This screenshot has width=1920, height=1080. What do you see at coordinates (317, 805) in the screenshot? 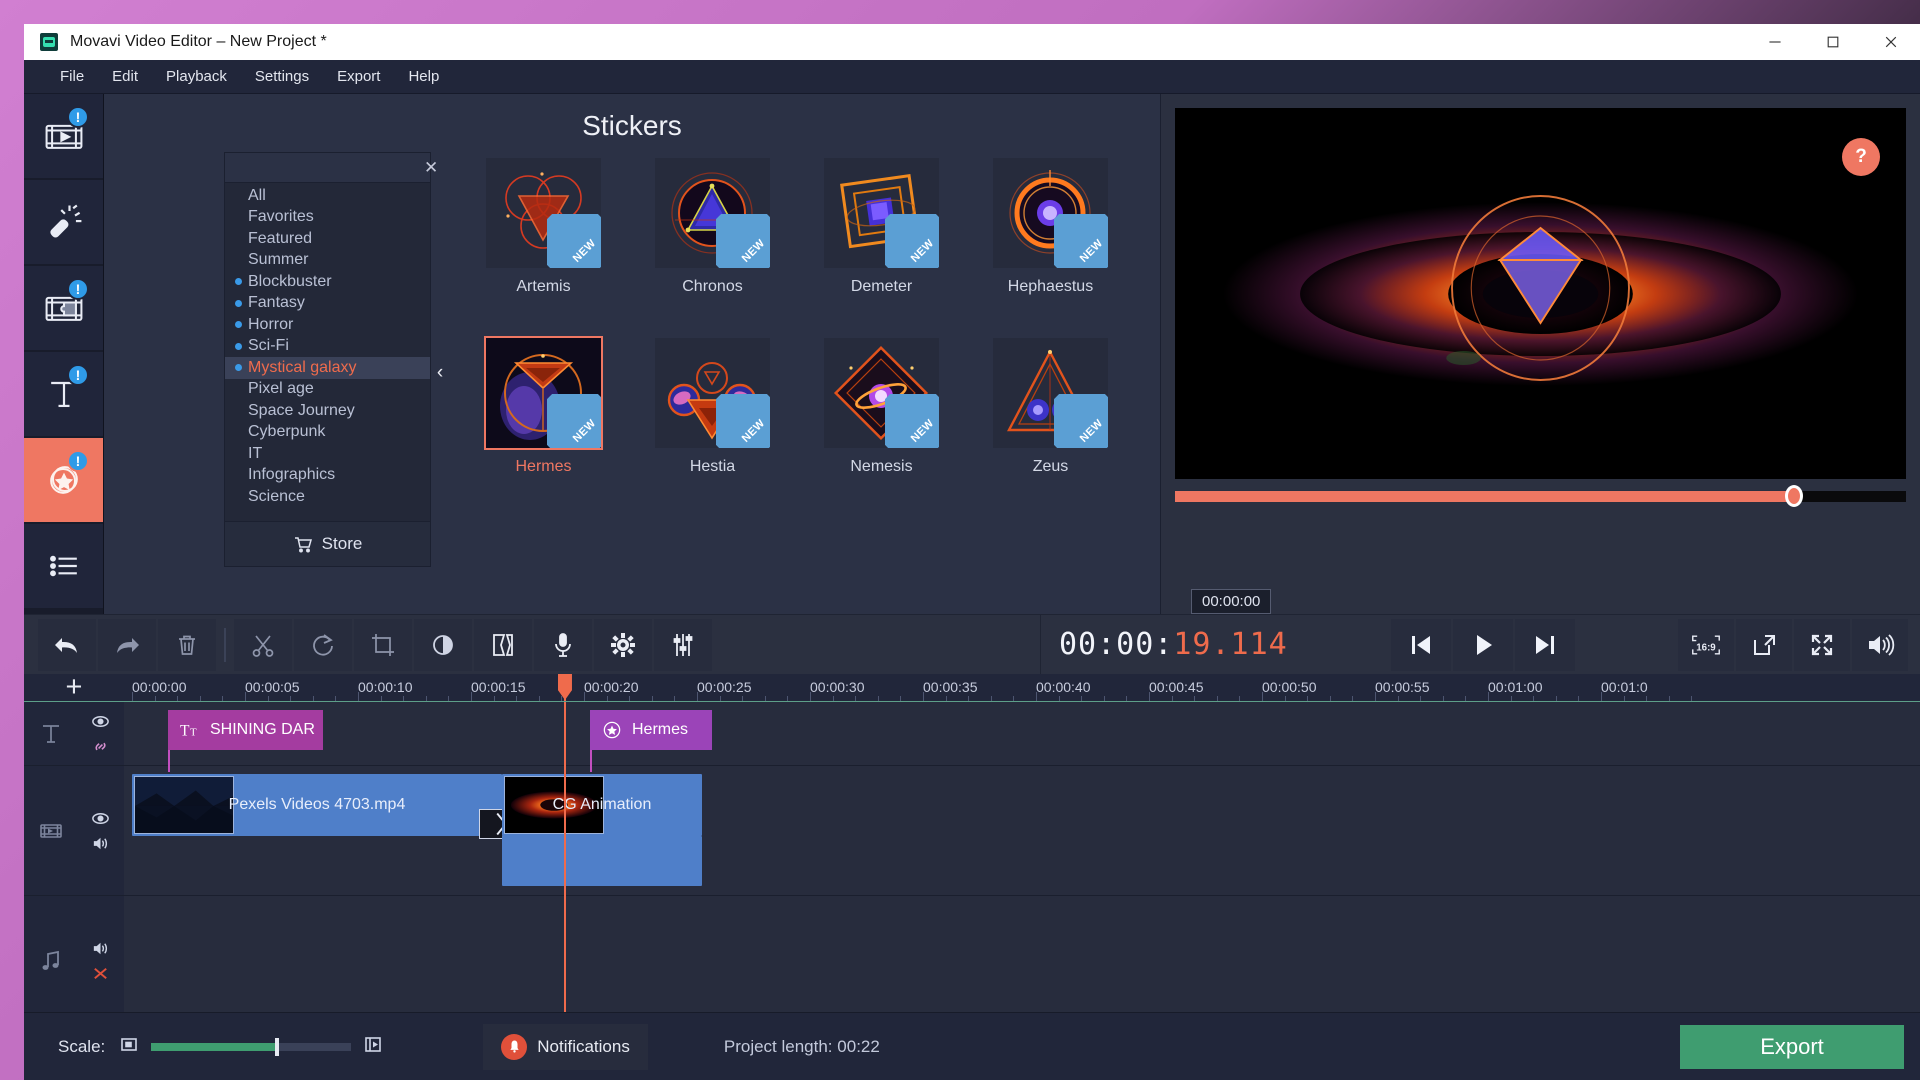
I see `video-clip-1: Pexels Videos 4703.mp4` at bounding box center [317, 805].